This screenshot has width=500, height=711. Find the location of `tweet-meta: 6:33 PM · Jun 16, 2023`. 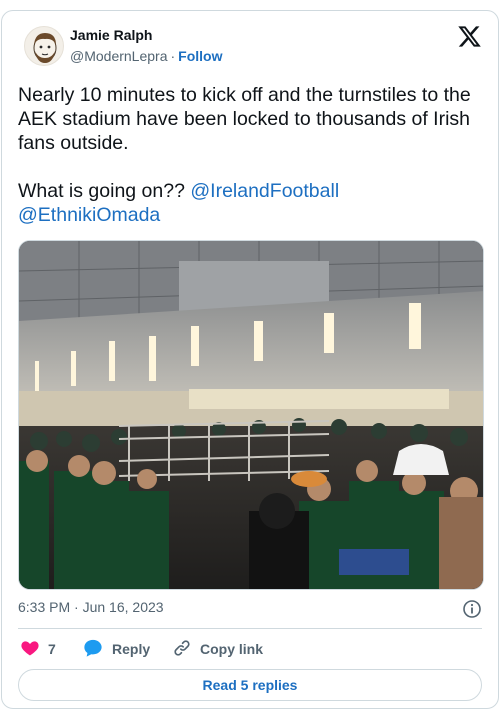

tweet-meta: 6:33 PM · Jun 16, 2023 is located at coordinates (250, 609).